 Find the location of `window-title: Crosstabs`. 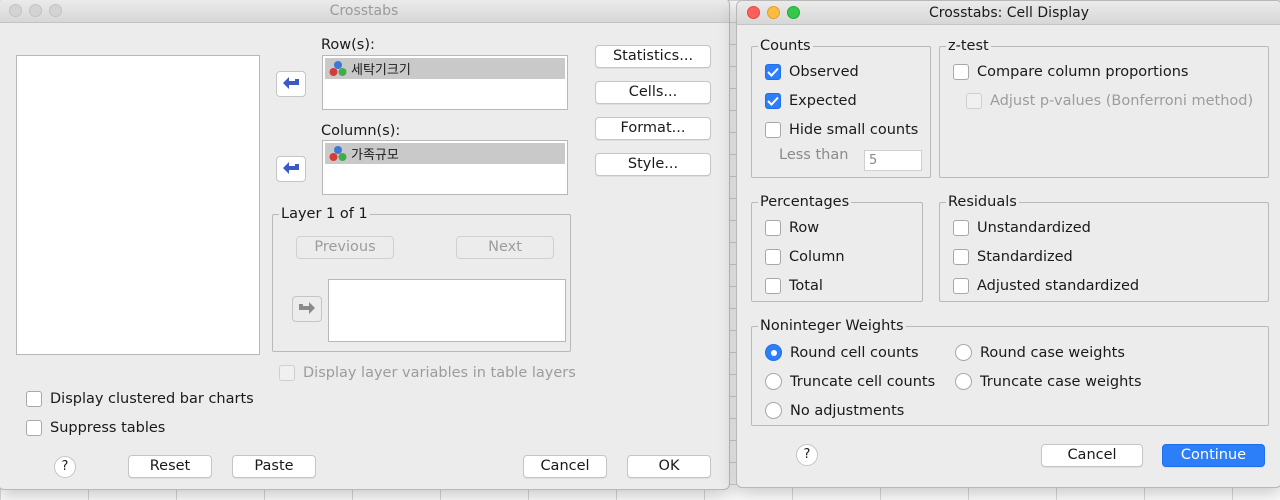

window-title: Crosstabs is located at coordinates (364, 11).